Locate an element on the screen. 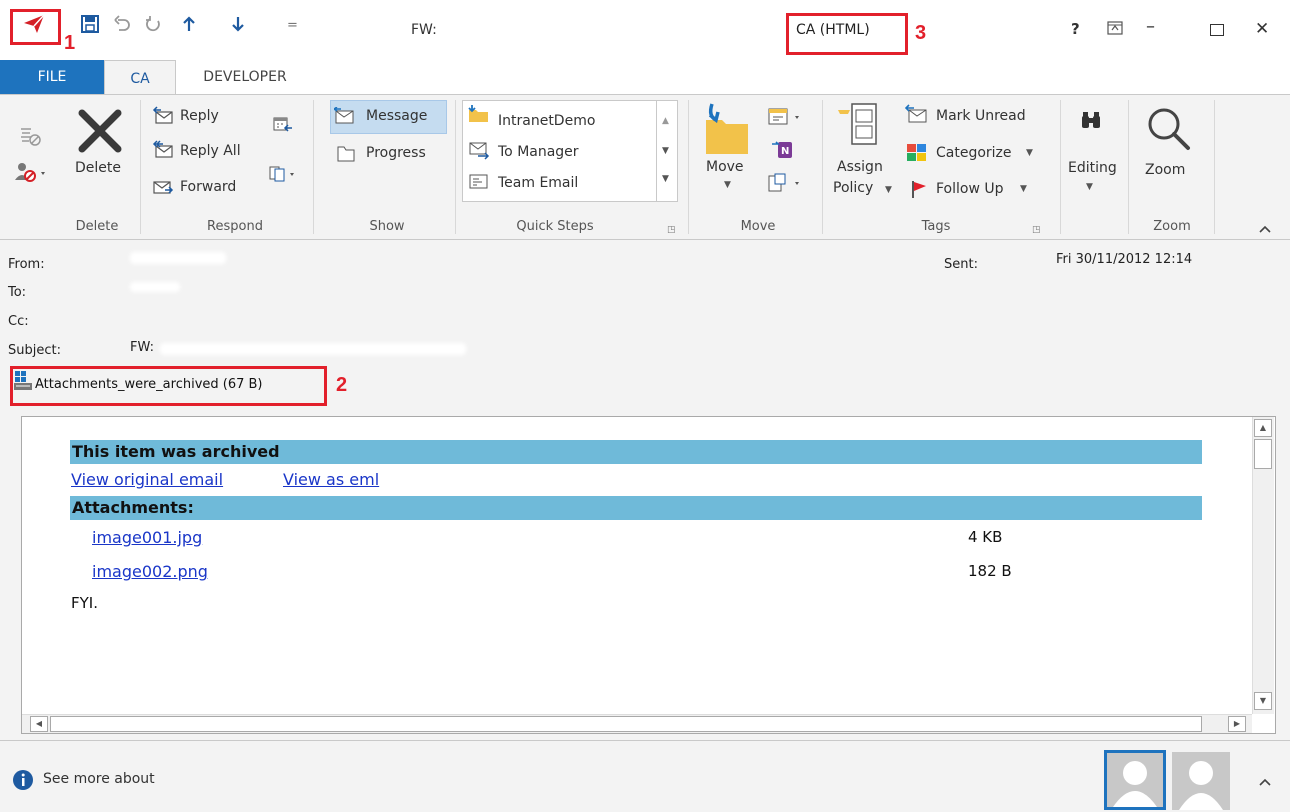 The height and width of the screenshot is (812, 1290). forward-icon is located at coordinates (163, 188).